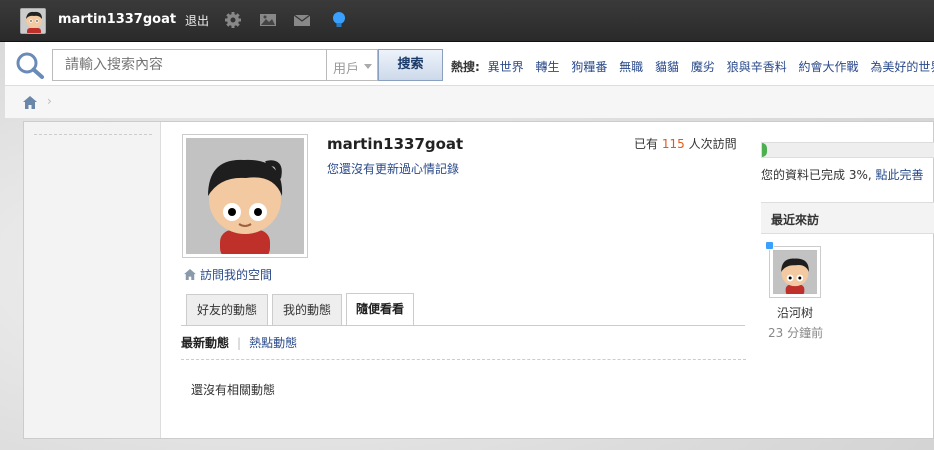 The height and width of the screenshot is (450, 934). What do you see at coordinates (765, 150) in the screenshot?
I see `progress-fill` at bounding box center [765, 150].